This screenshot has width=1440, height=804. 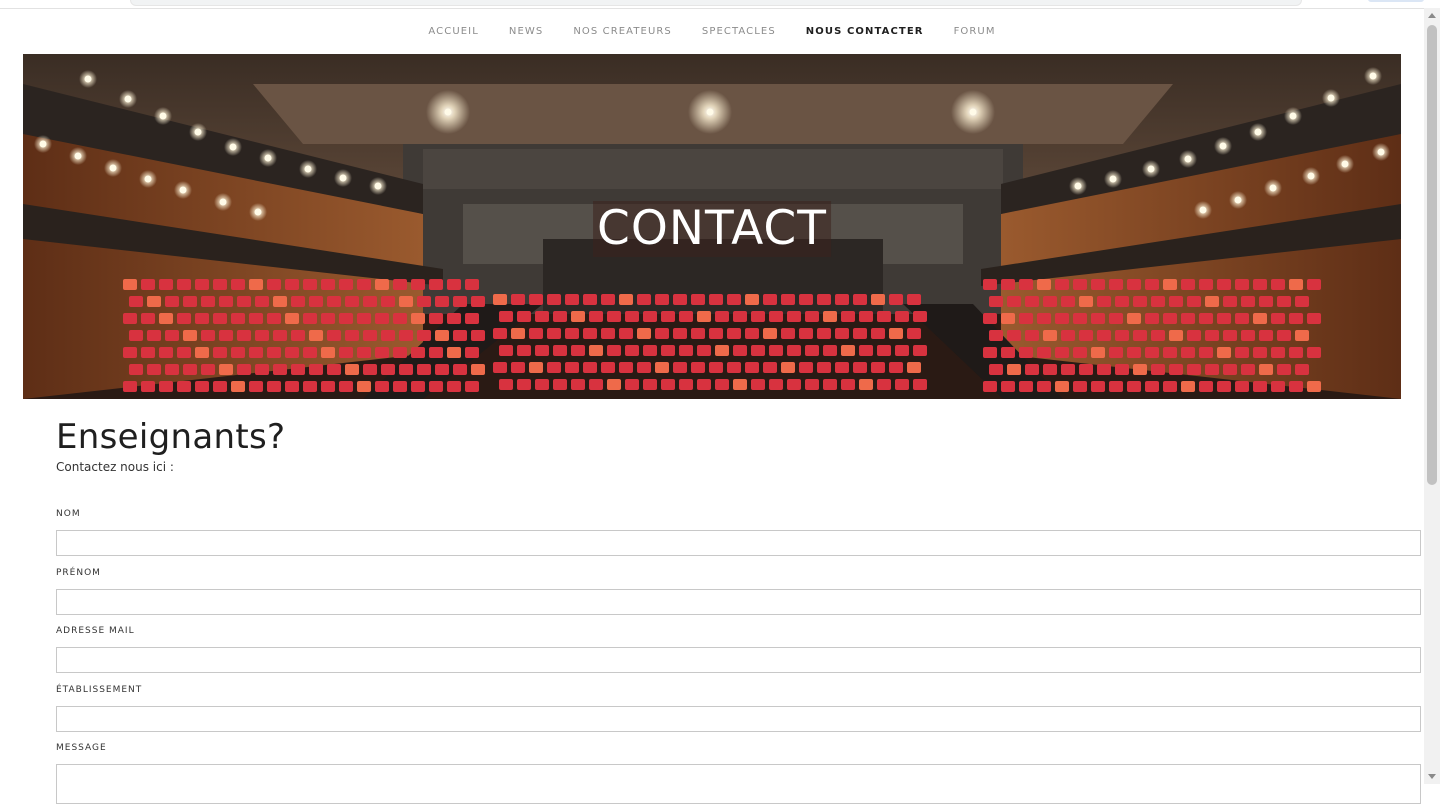 I want to click on page-subtitle: Contactez nous ici :, so click(x=115, y=467).